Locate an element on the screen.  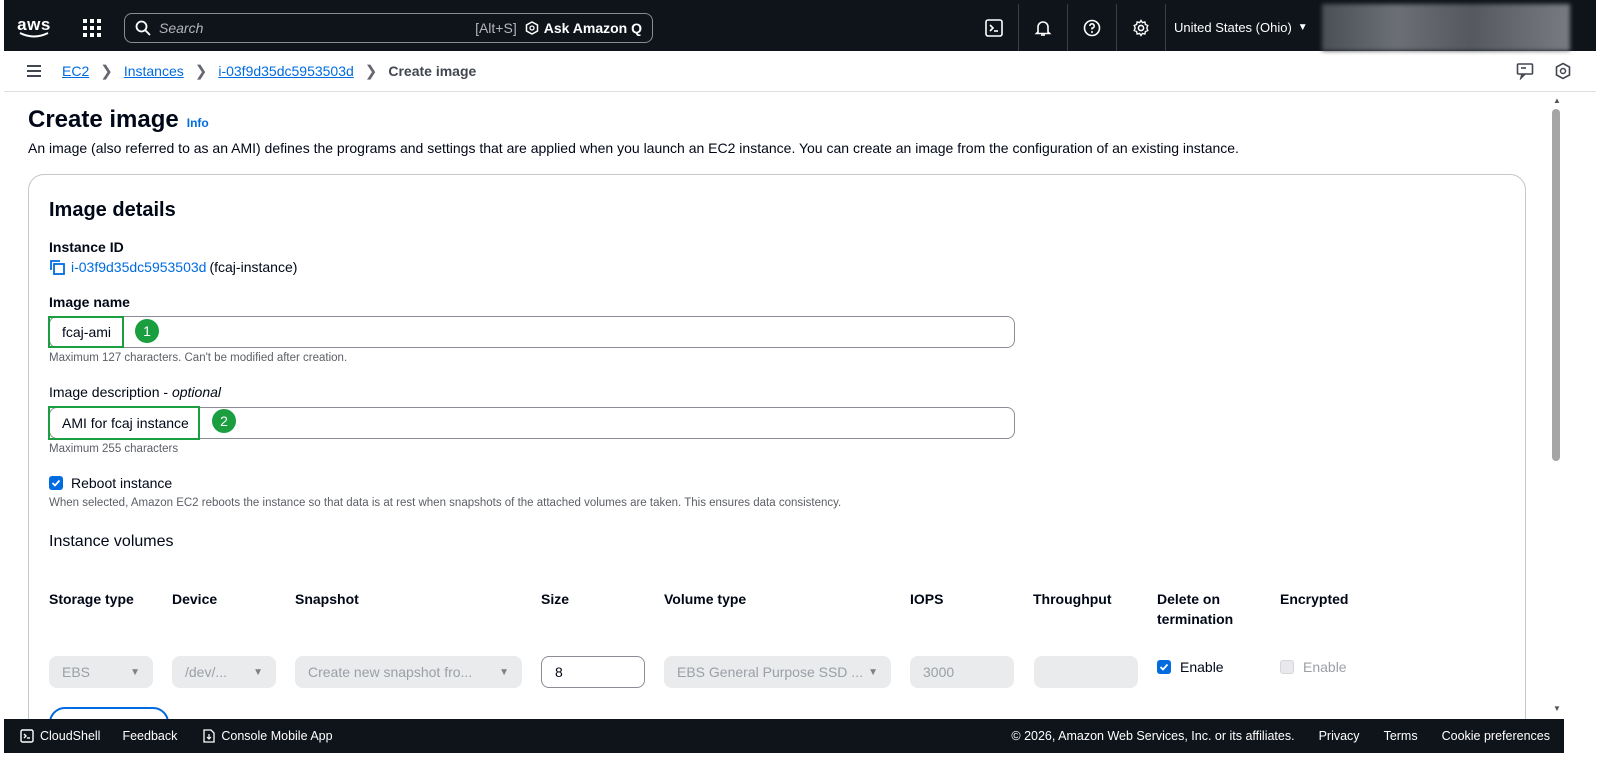
add-volume-button is located at coordinates (109, 713).